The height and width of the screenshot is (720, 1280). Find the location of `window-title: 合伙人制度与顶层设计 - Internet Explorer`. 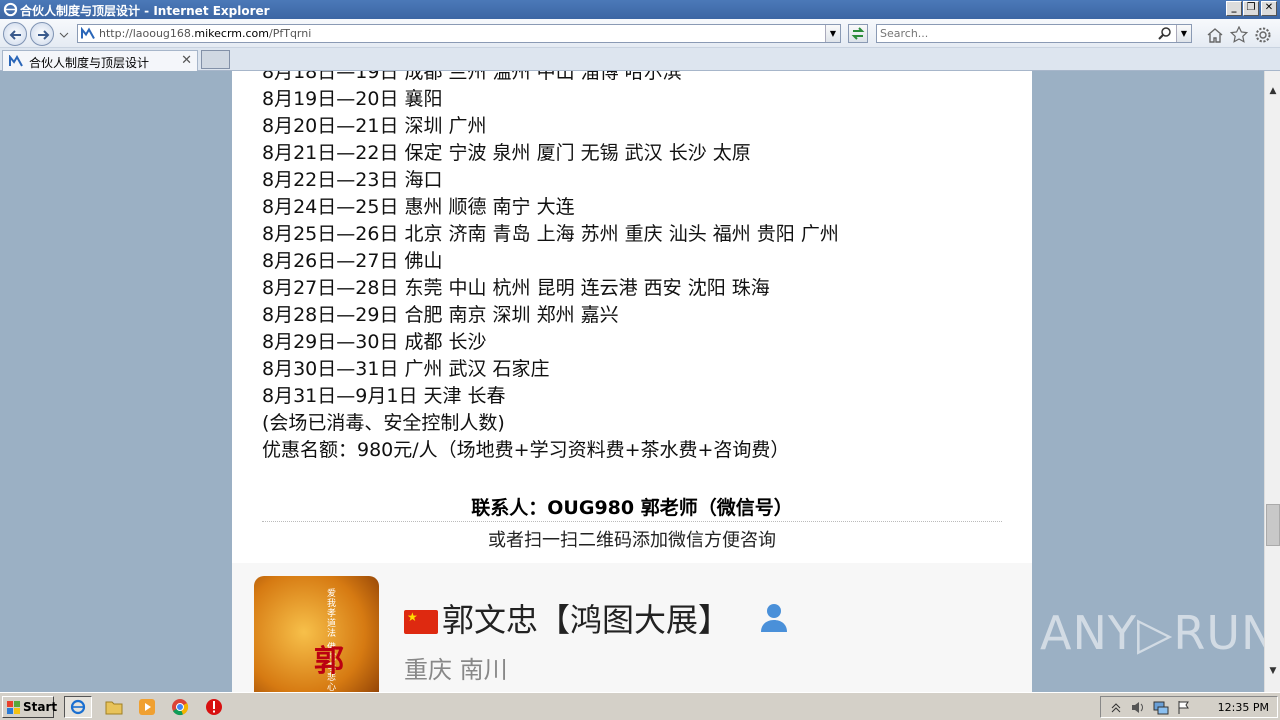

window-title: 合伙人制度与顶层设计 - Internet Explorer is located at coordinates (145, 11).